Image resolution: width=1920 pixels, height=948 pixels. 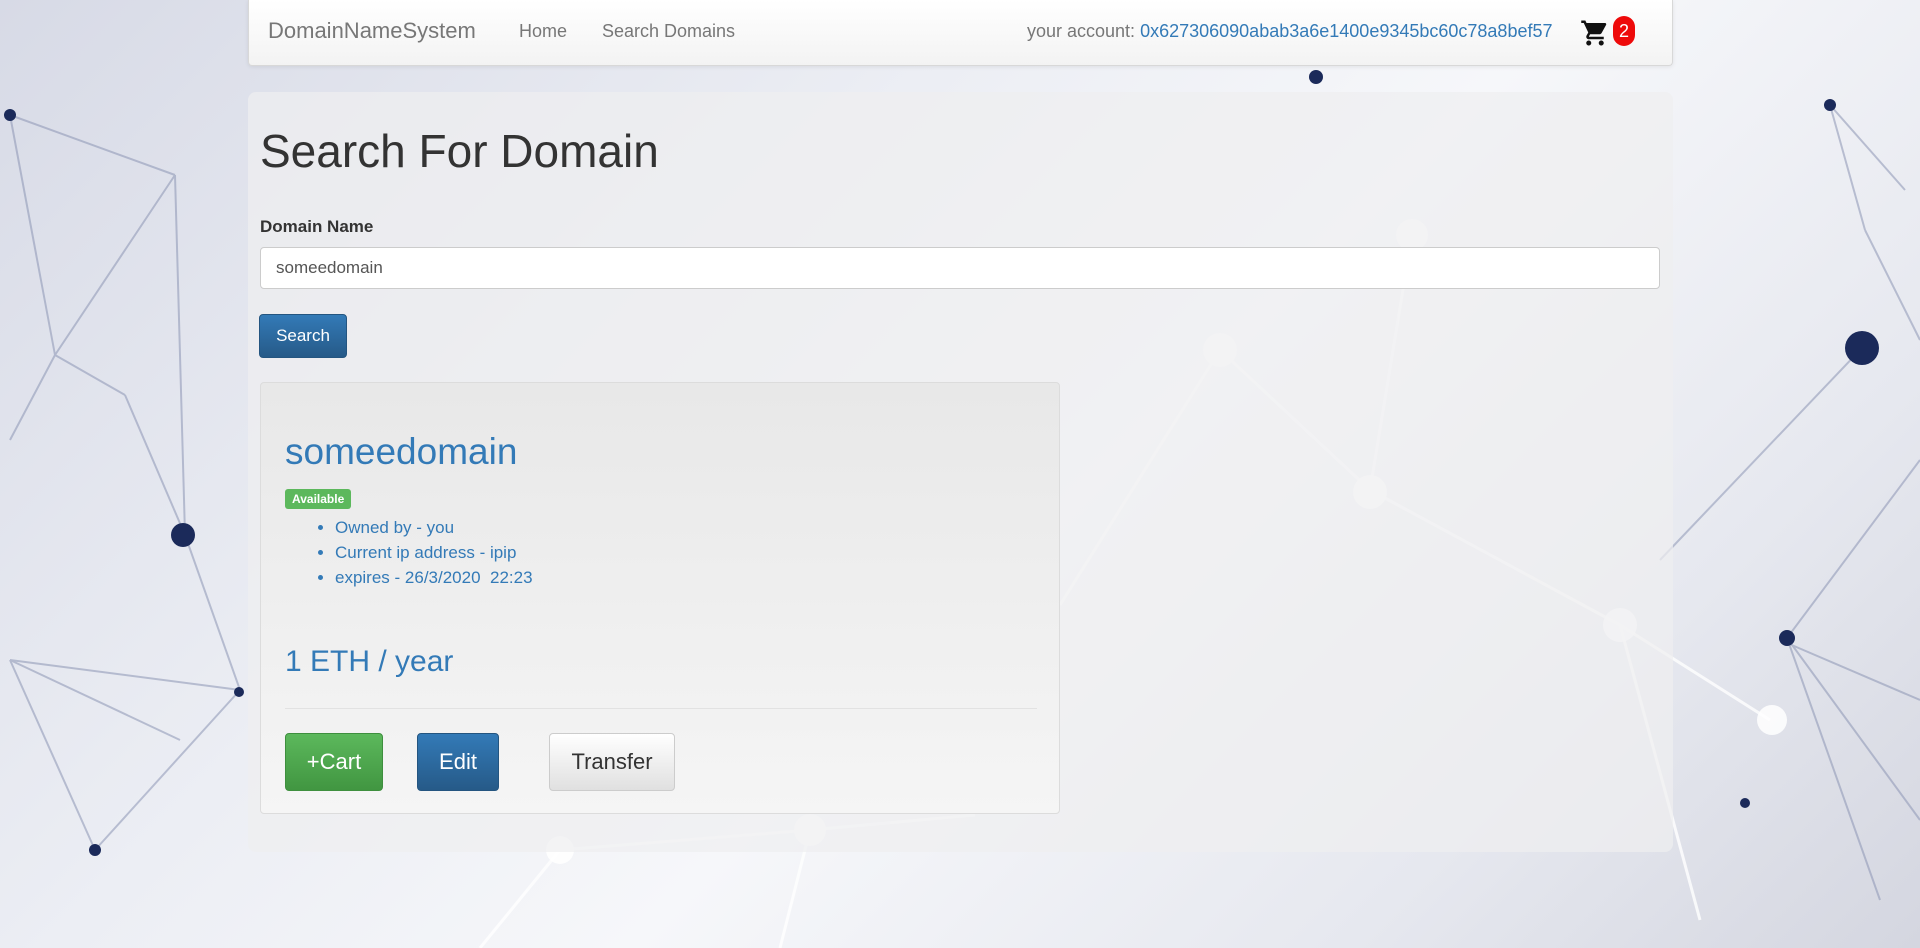 I want to click on nav-link-search-domains: Search Domains, so click(x=668, y=31).